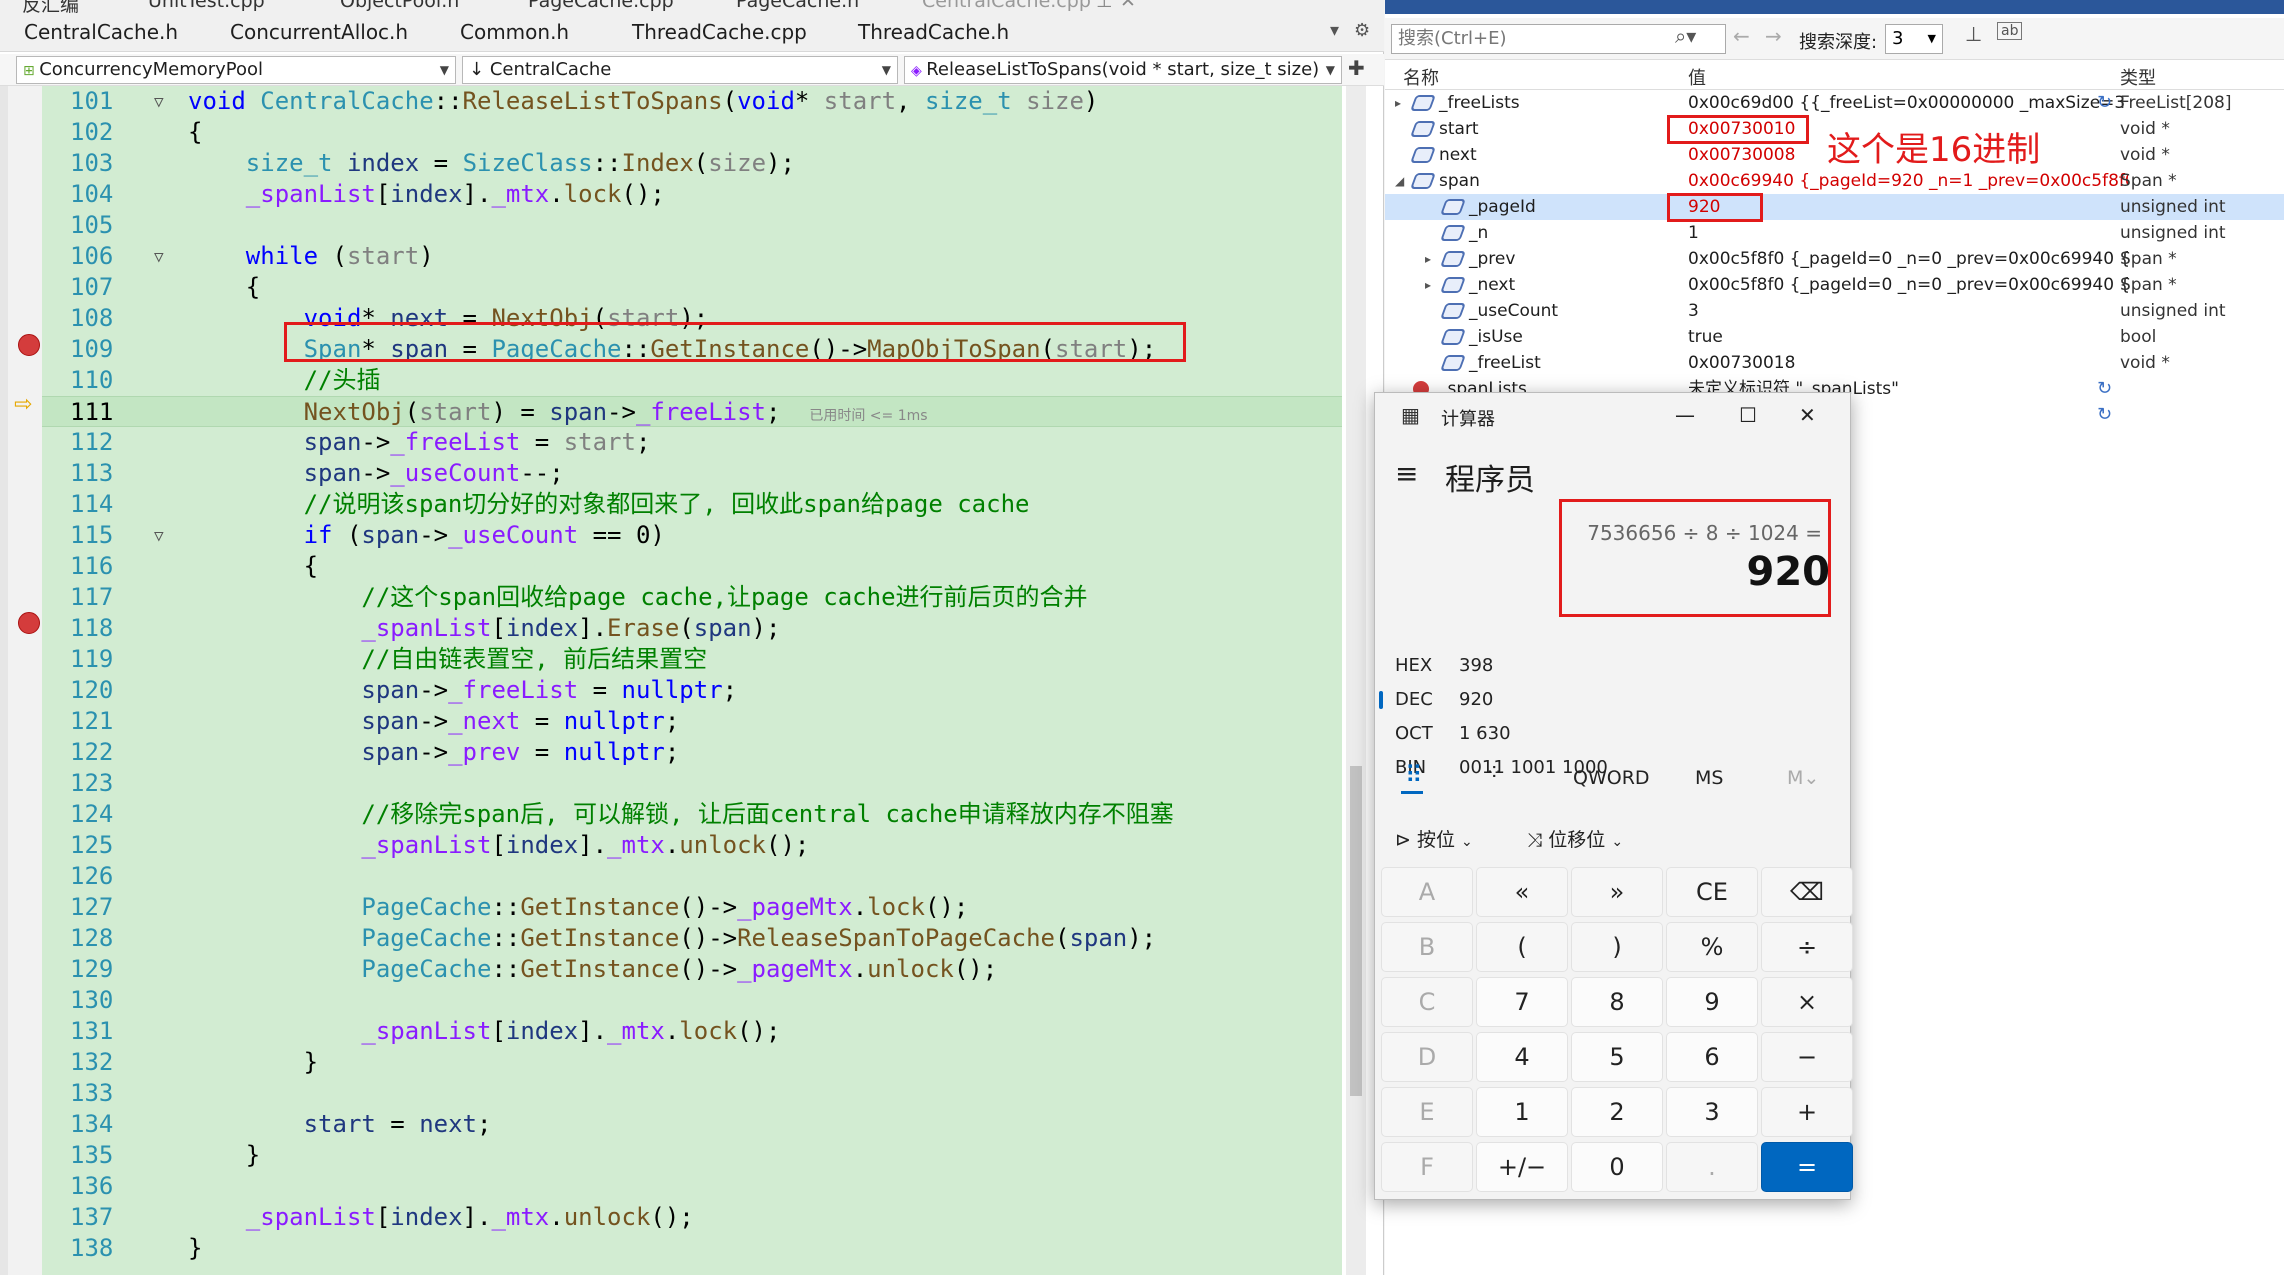 Image resolution: width=2284 pixels, height=1275 pixels. What do you see at coordinates (1522, 1167) in the screenshot?
I see `calc-key: +/−` at bounding box center [1522, 1167].